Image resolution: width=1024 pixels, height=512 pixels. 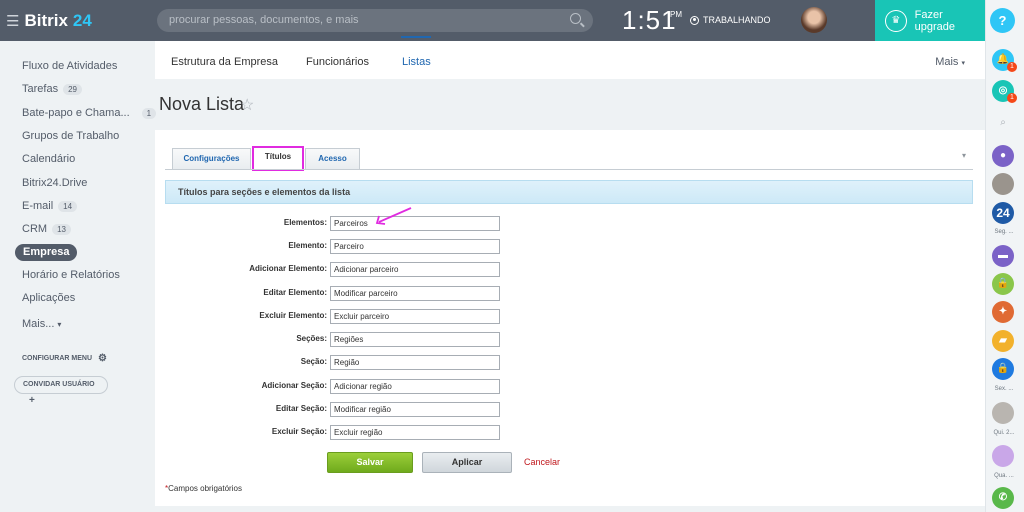 I want to click on sidebar-item-label: E-mail, so click(x=38, y=206).